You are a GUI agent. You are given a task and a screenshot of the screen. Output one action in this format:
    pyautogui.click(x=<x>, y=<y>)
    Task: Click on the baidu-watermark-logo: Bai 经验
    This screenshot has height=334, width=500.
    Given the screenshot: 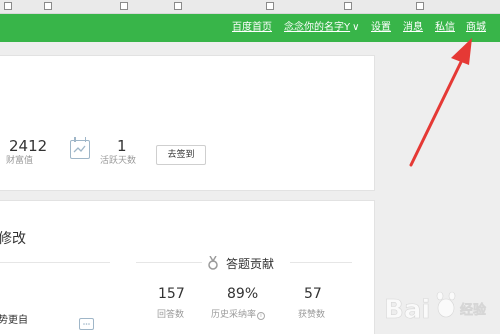 What is the action you would take?
    pyautogui.click(x=435, y=308)
    